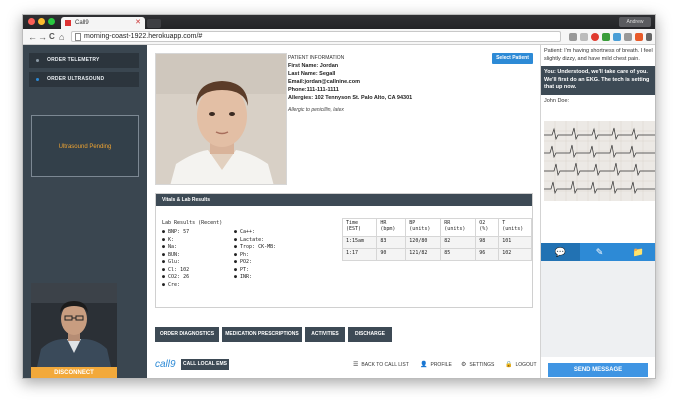 This screenshot has height=412, width=679. I want to click on column-header: BP (units), so click(423, 227).